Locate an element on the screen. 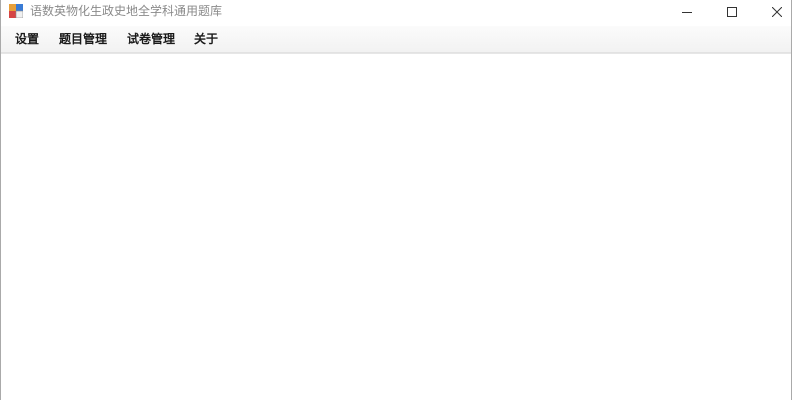 The image size is (792, 400). maximize-button is located at coordinates (732, 12).